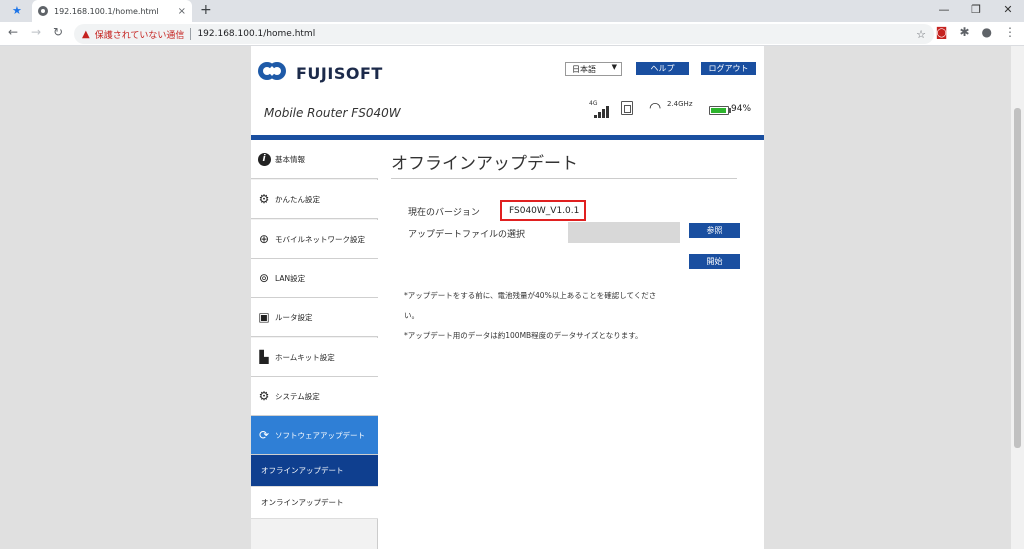 Image resolution: width=1024 pixels, height=549 pixels. I want to click on minimize-button: —, so click(944, 11).